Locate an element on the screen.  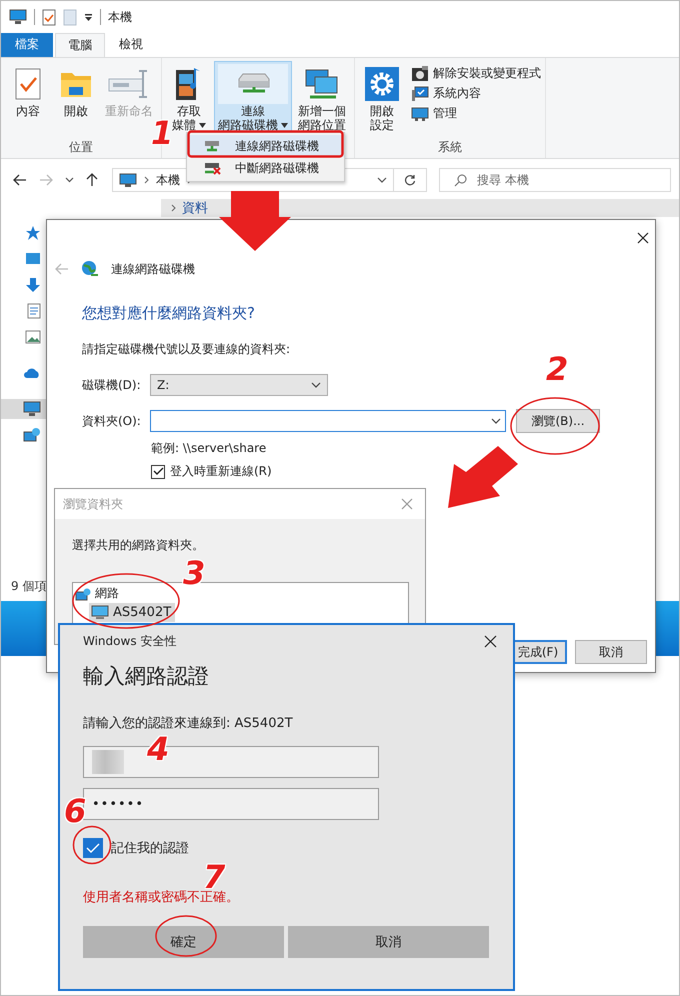
refresh-icon is located at coordinates (410, 180).